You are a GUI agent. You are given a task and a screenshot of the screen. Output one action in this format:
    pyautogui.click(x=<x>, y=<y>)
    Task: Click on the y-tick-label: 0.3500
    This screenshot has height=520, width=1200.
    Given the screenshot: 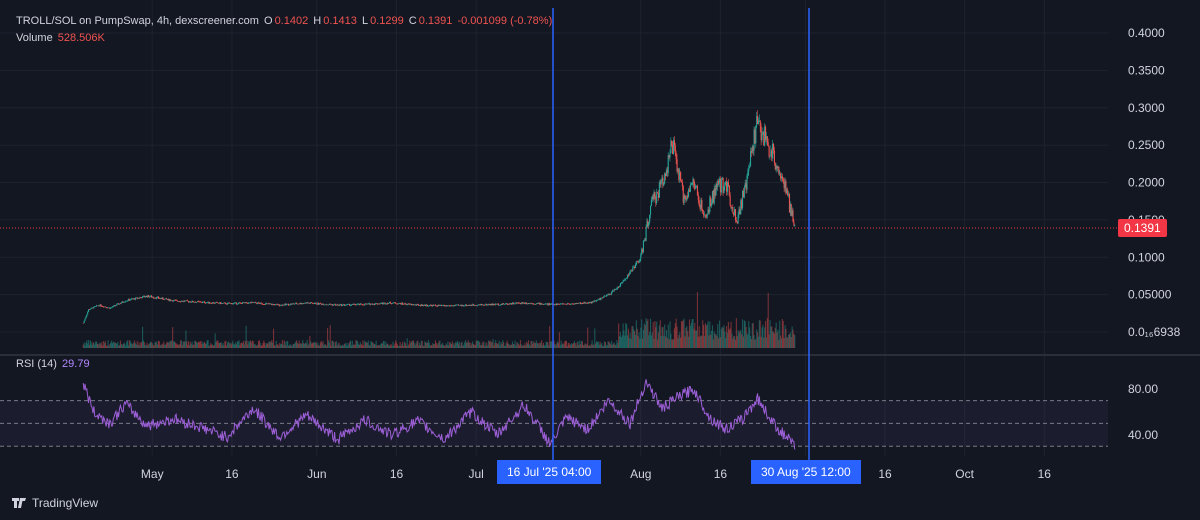 What is the action you would take?
    pyautogui.click(x=1146, y=70)
    